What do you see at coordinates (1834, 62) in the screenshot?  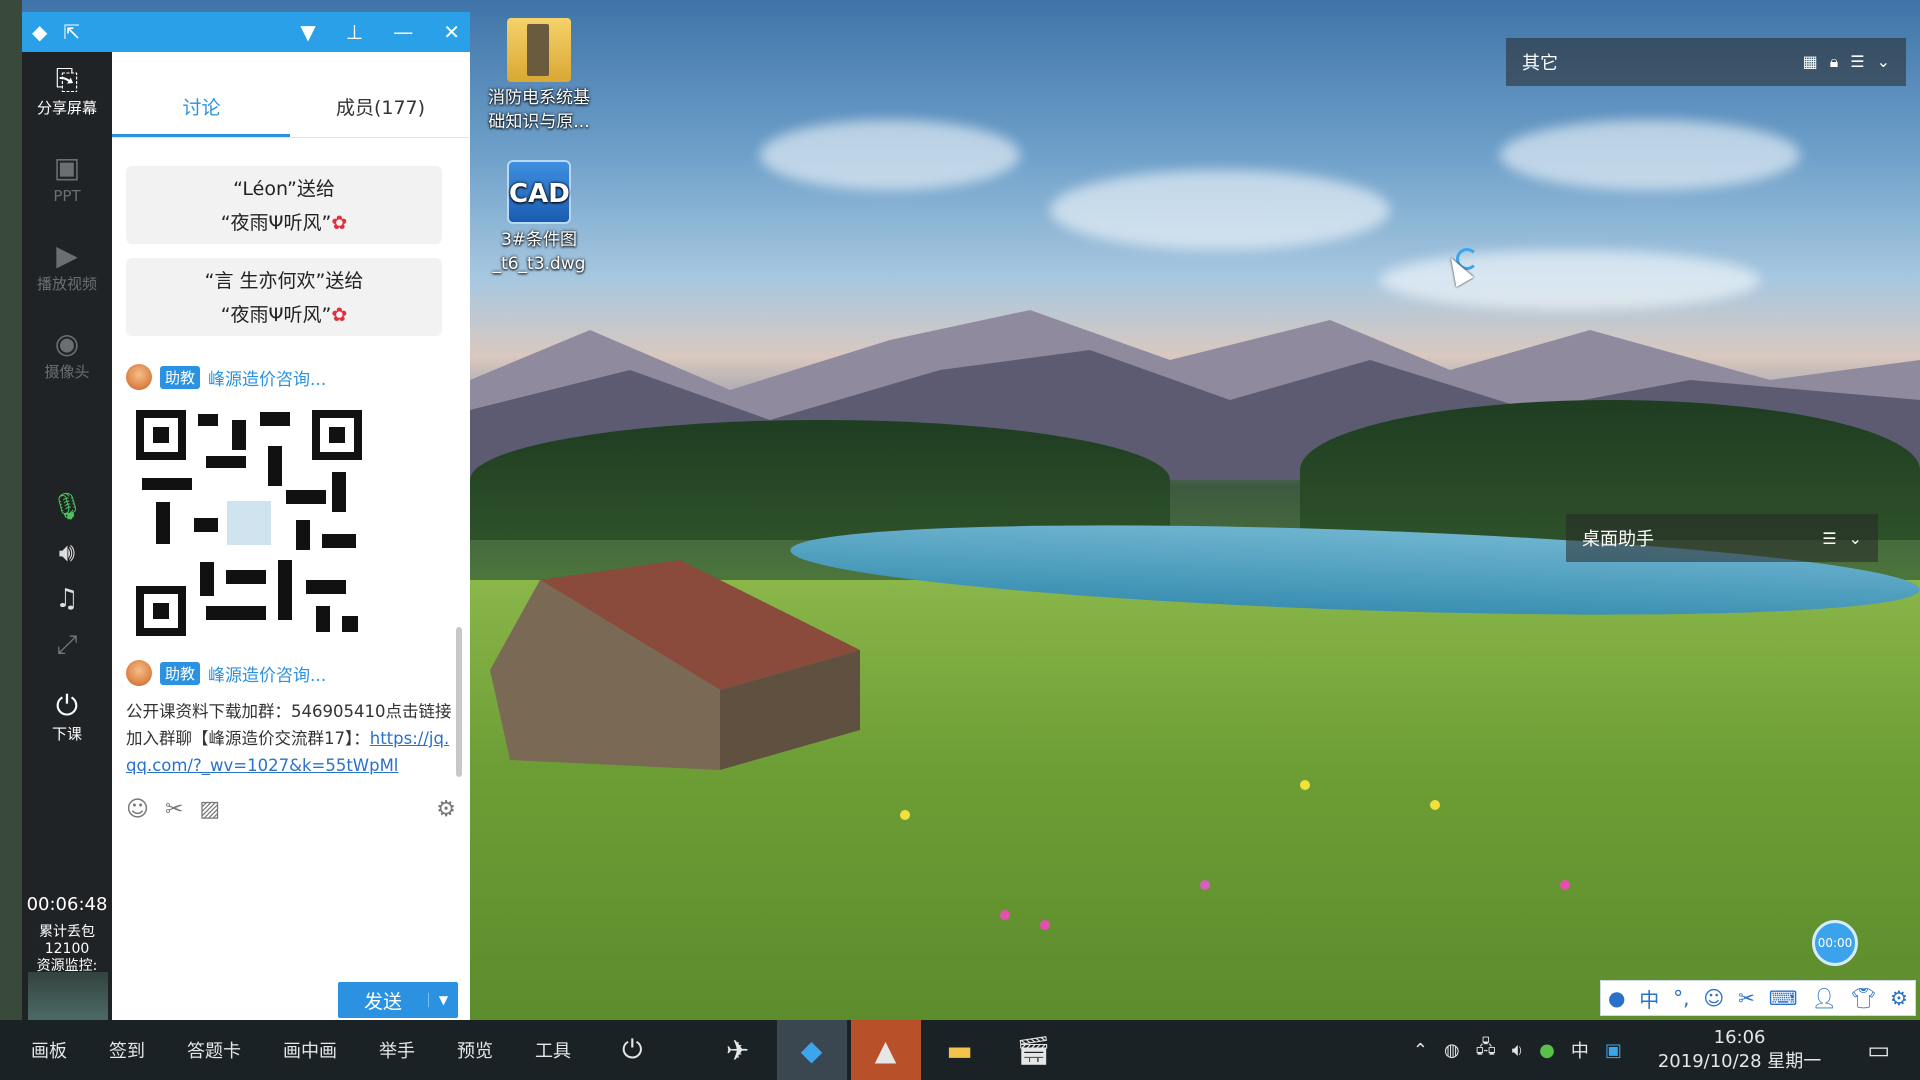 I see `lock-icon: 🔒︎` at bounding box center [1834, 62].